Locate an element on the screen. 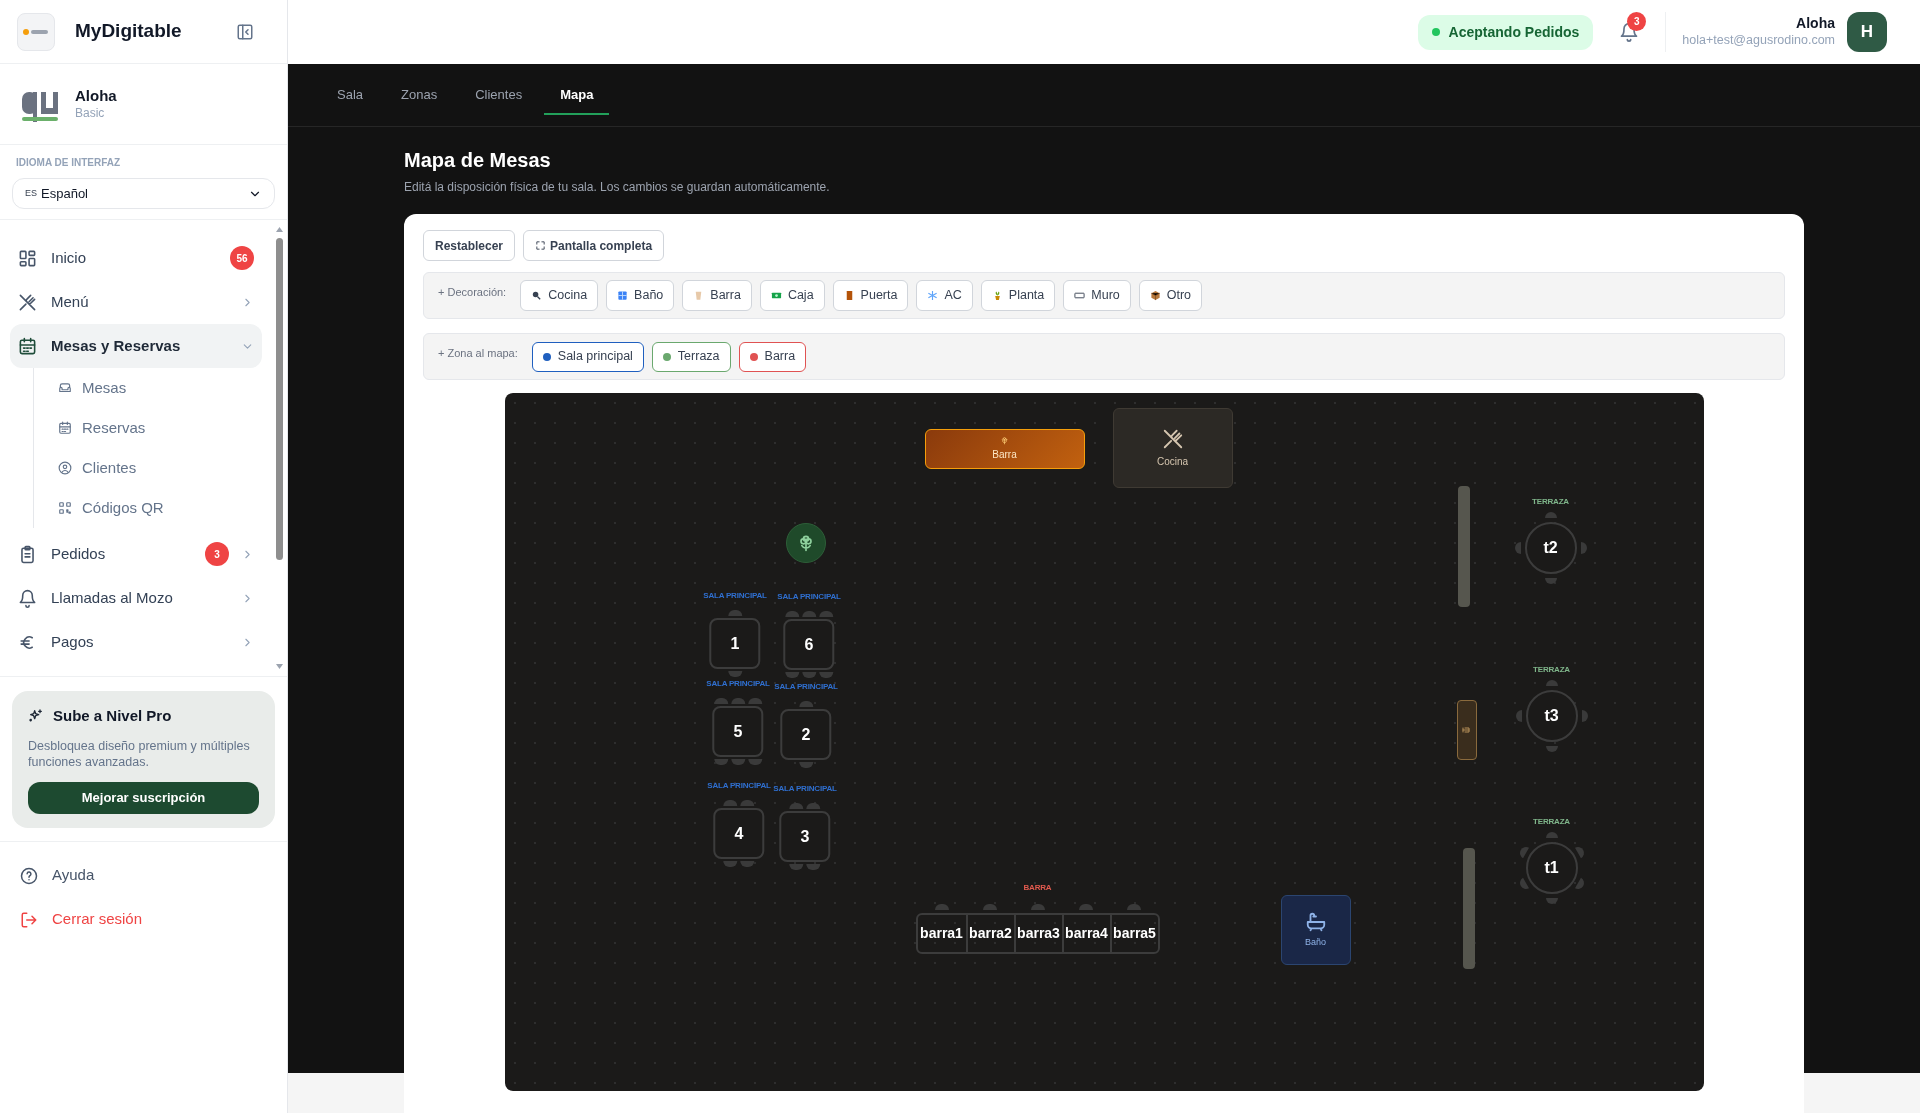 The width and height of the screenshot is (1920, 1113). sub-nav-item: Mesas is located at coordinates (160, 388).